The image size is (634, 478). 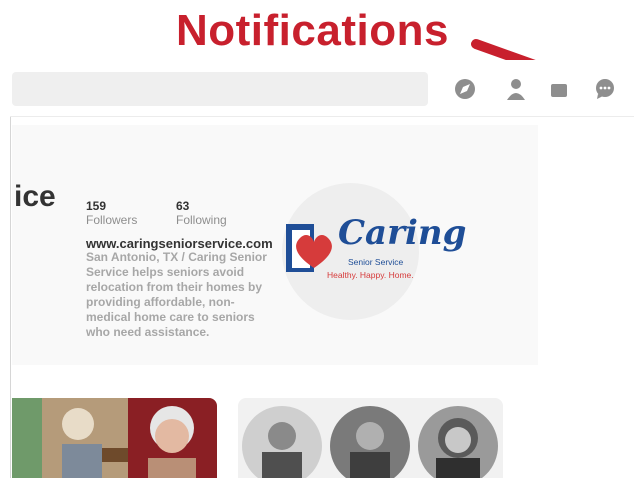 What do you see at coordinates (465, 89) in the screenshot?
I see `explore-compass-icon` at bounding box center [465, 89].